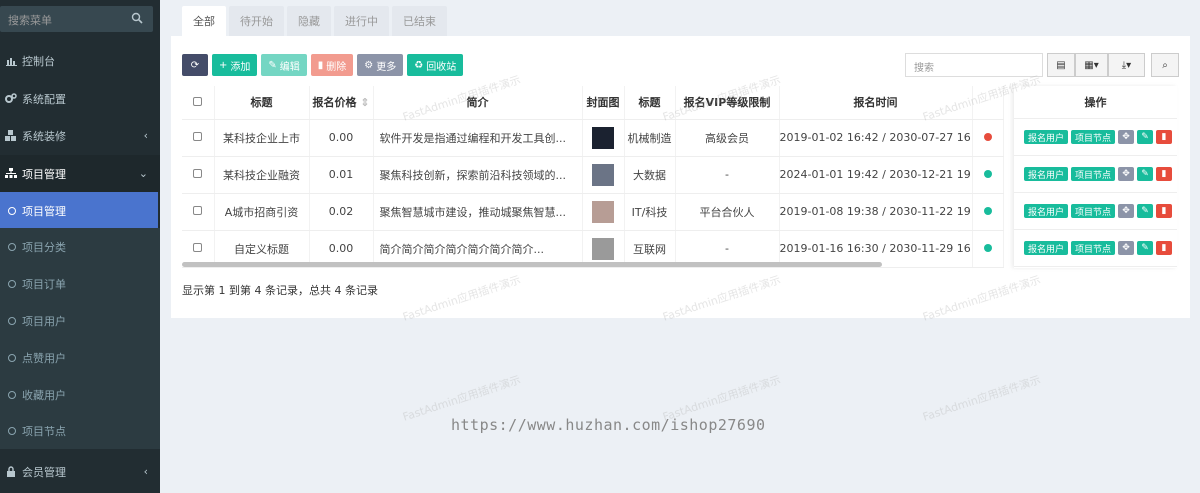 This screenshot has height=493, width=1200. I want to click on watermark-url: https://www.huzhan.com/ishop27690, so click(608, 425).